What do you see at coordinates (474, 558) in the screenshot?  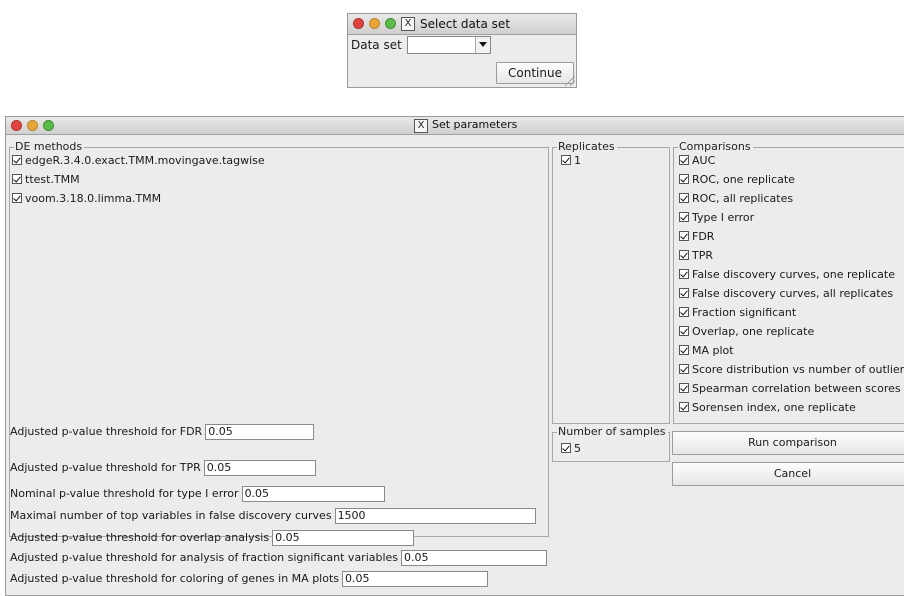 I see `fraction-significant-threshold-input: 0.05` at bounding box center [474, 558].